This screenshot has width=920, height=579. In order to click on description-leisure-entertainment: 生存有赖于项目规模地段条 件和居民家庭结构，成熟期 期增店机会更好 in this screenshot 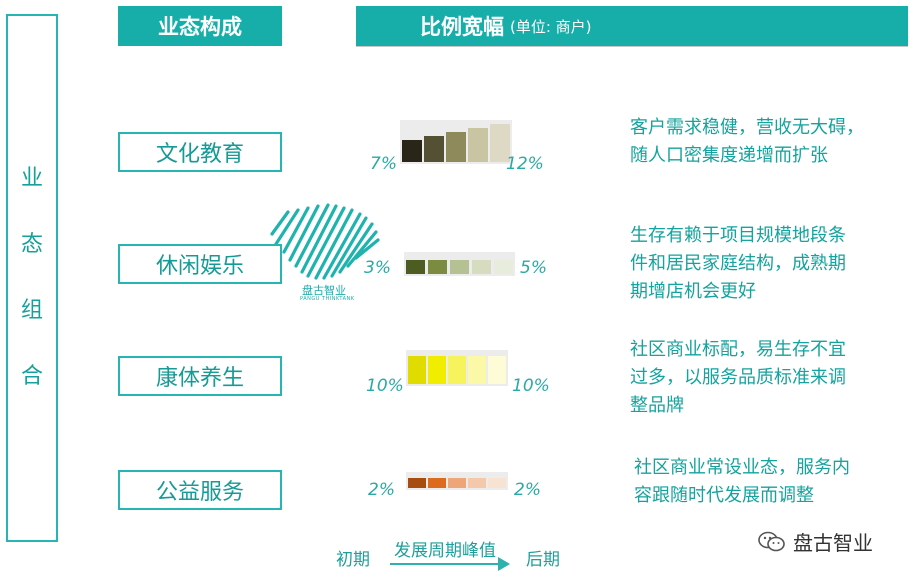, I will do `click(738, 264)`.